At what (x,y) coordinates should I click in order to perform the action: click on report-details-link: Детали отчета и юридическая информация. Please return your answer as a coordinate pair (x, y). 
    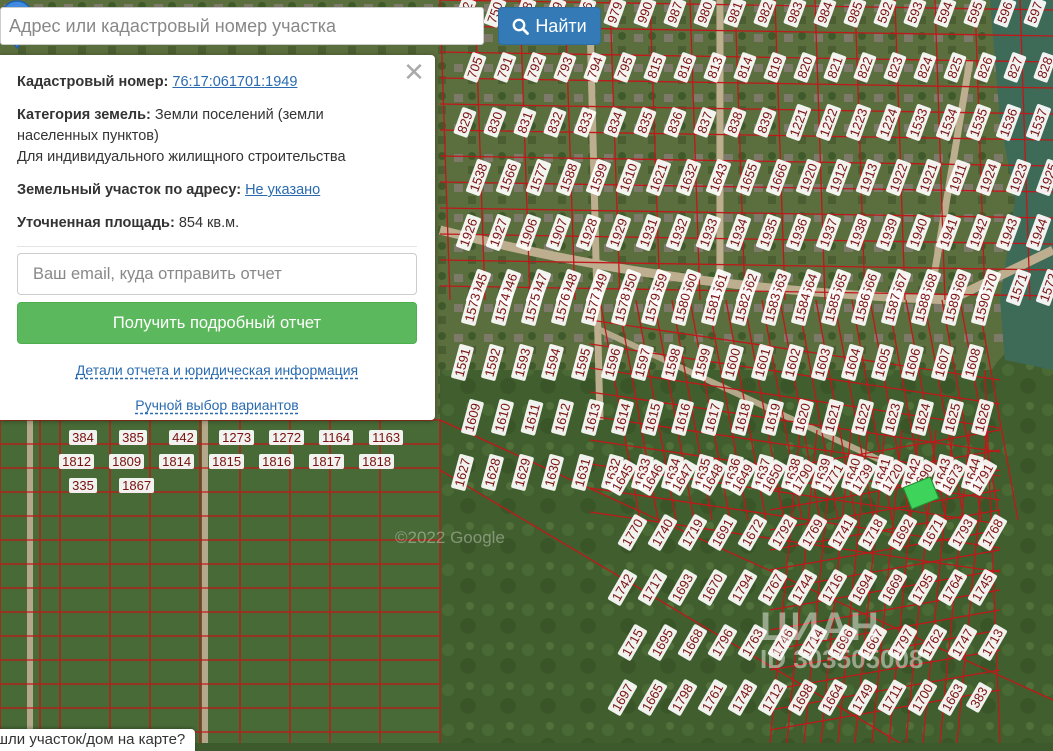
    Looking at the image, I should click on (217, 370).